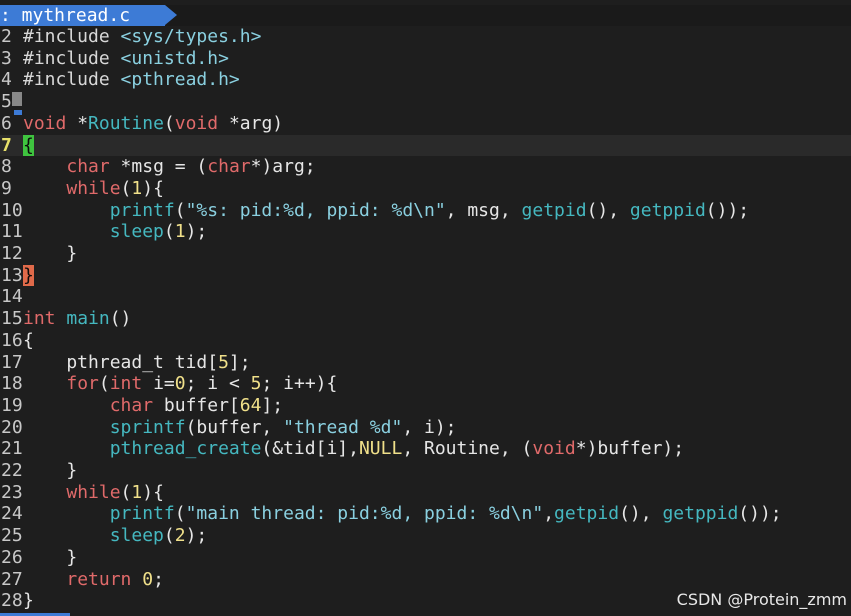  I want to click on line-number: 15, so click(12, 319).